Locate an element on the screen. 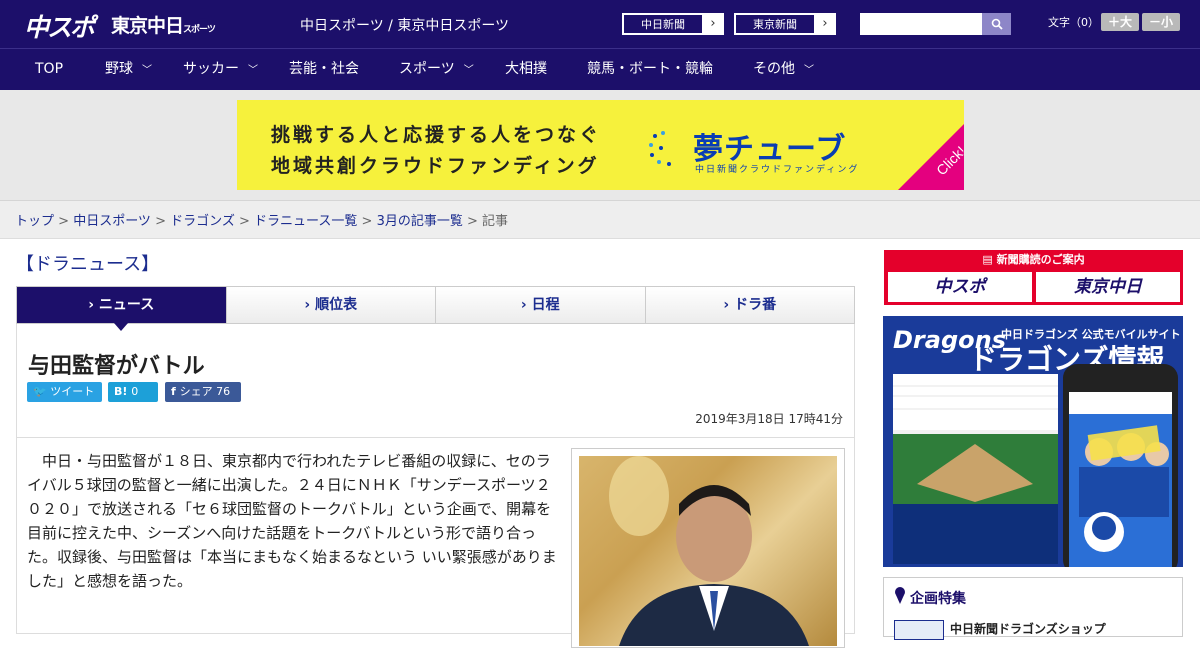  person-silhouette is located at coordinates (709, 551).